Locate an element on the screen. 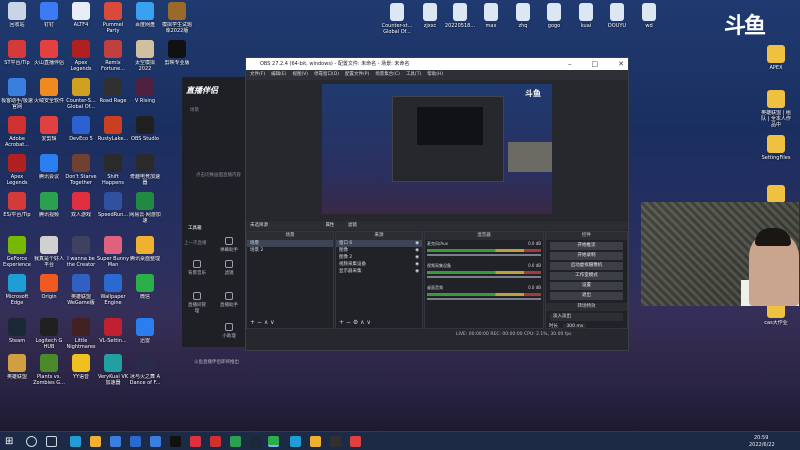 The width and height of the screenshot is (800, 450). close-icon: ✕ is located at coordinates (621, 64).